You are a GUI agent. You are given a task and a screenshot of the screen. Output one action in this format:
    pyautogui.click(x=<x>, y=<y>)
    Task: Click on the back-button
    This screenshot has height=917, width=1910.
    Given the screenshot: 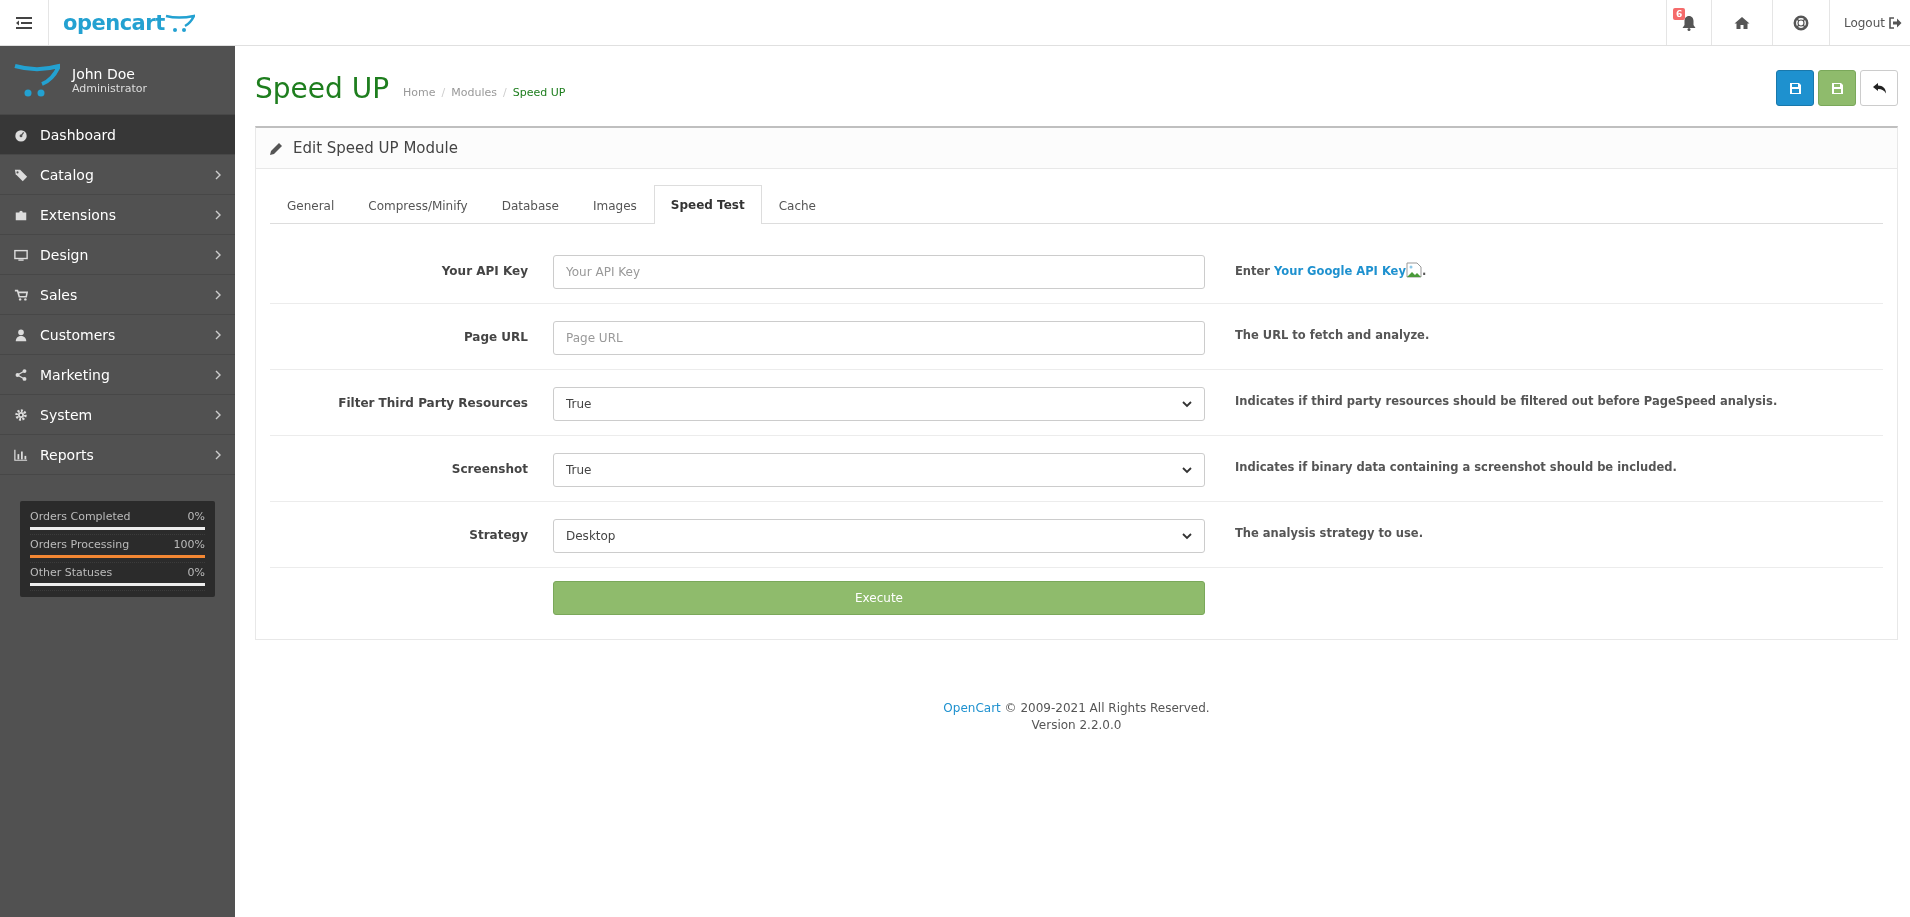 What is the action you would take?
    pyautogui.click(x=1879, y=88)
    